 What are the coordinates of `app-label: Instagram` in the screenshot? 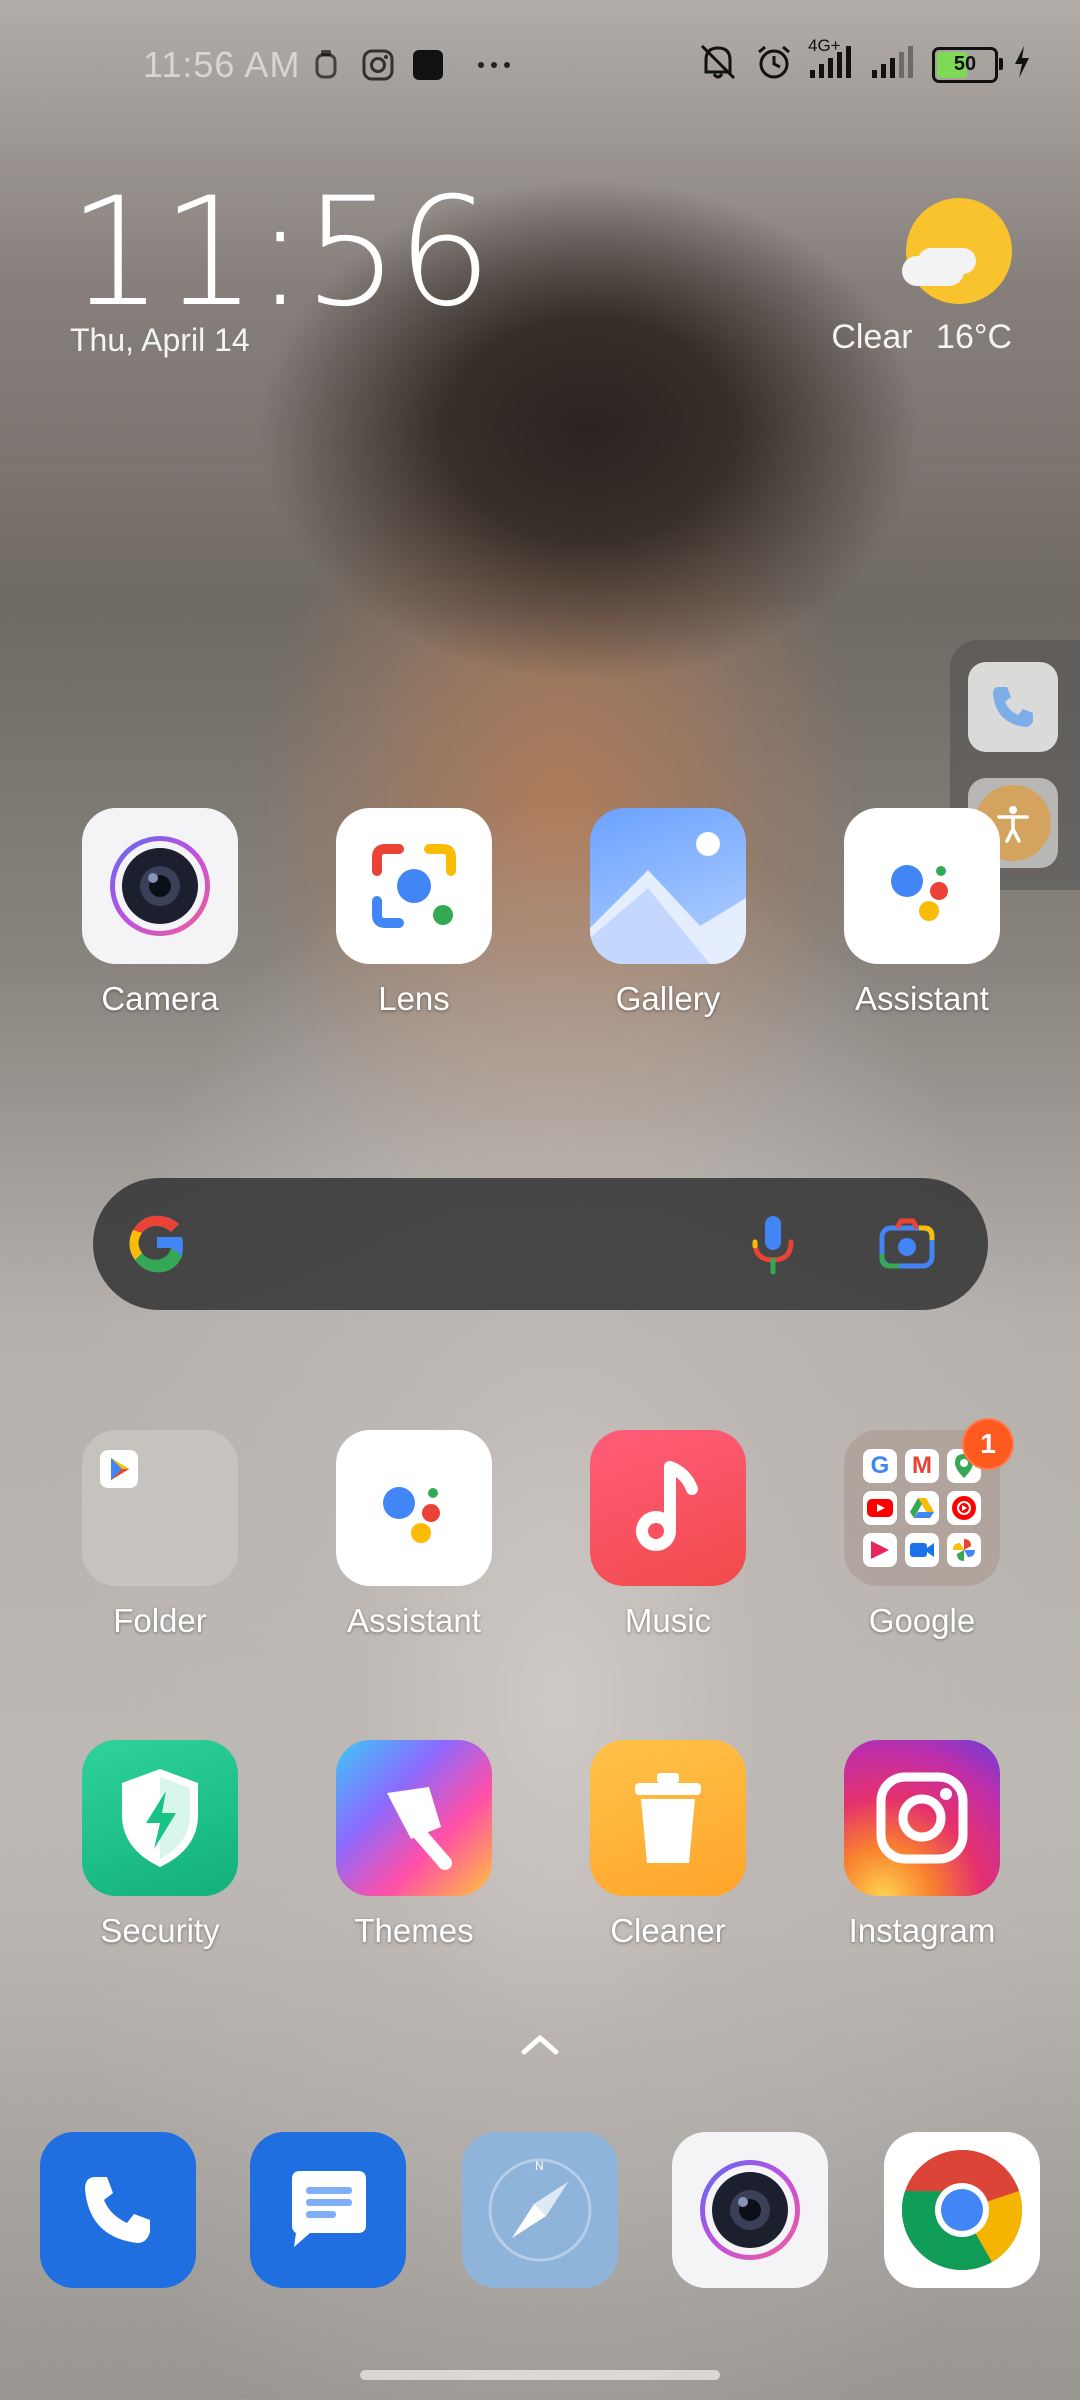 It's located at (922, 1930).